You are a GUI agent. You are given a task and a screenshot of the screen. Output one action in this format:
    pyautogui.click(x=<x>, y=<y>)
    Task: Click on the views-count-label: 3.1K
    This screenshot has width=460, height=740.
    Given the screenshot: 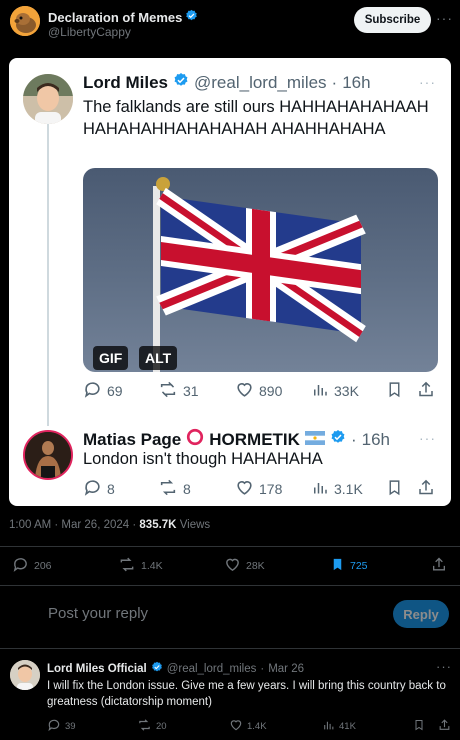 What is the action you would take?
    pyautogui.click(x=348, y=489)
    